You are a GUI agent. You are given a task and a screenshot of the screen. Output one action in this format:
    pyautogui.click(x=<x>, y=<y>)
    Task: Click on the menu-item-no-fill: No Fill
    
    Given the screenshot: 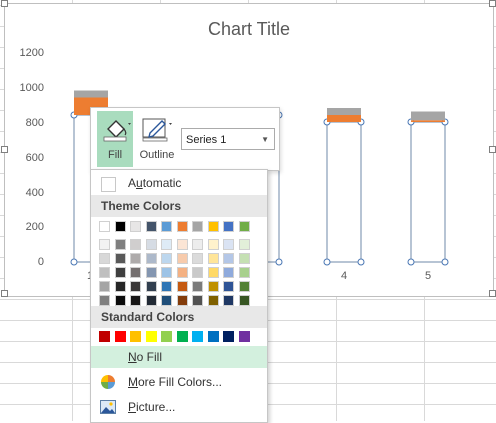 What is the action you would take?
    pyautogui.click(x=179, y=357)
    